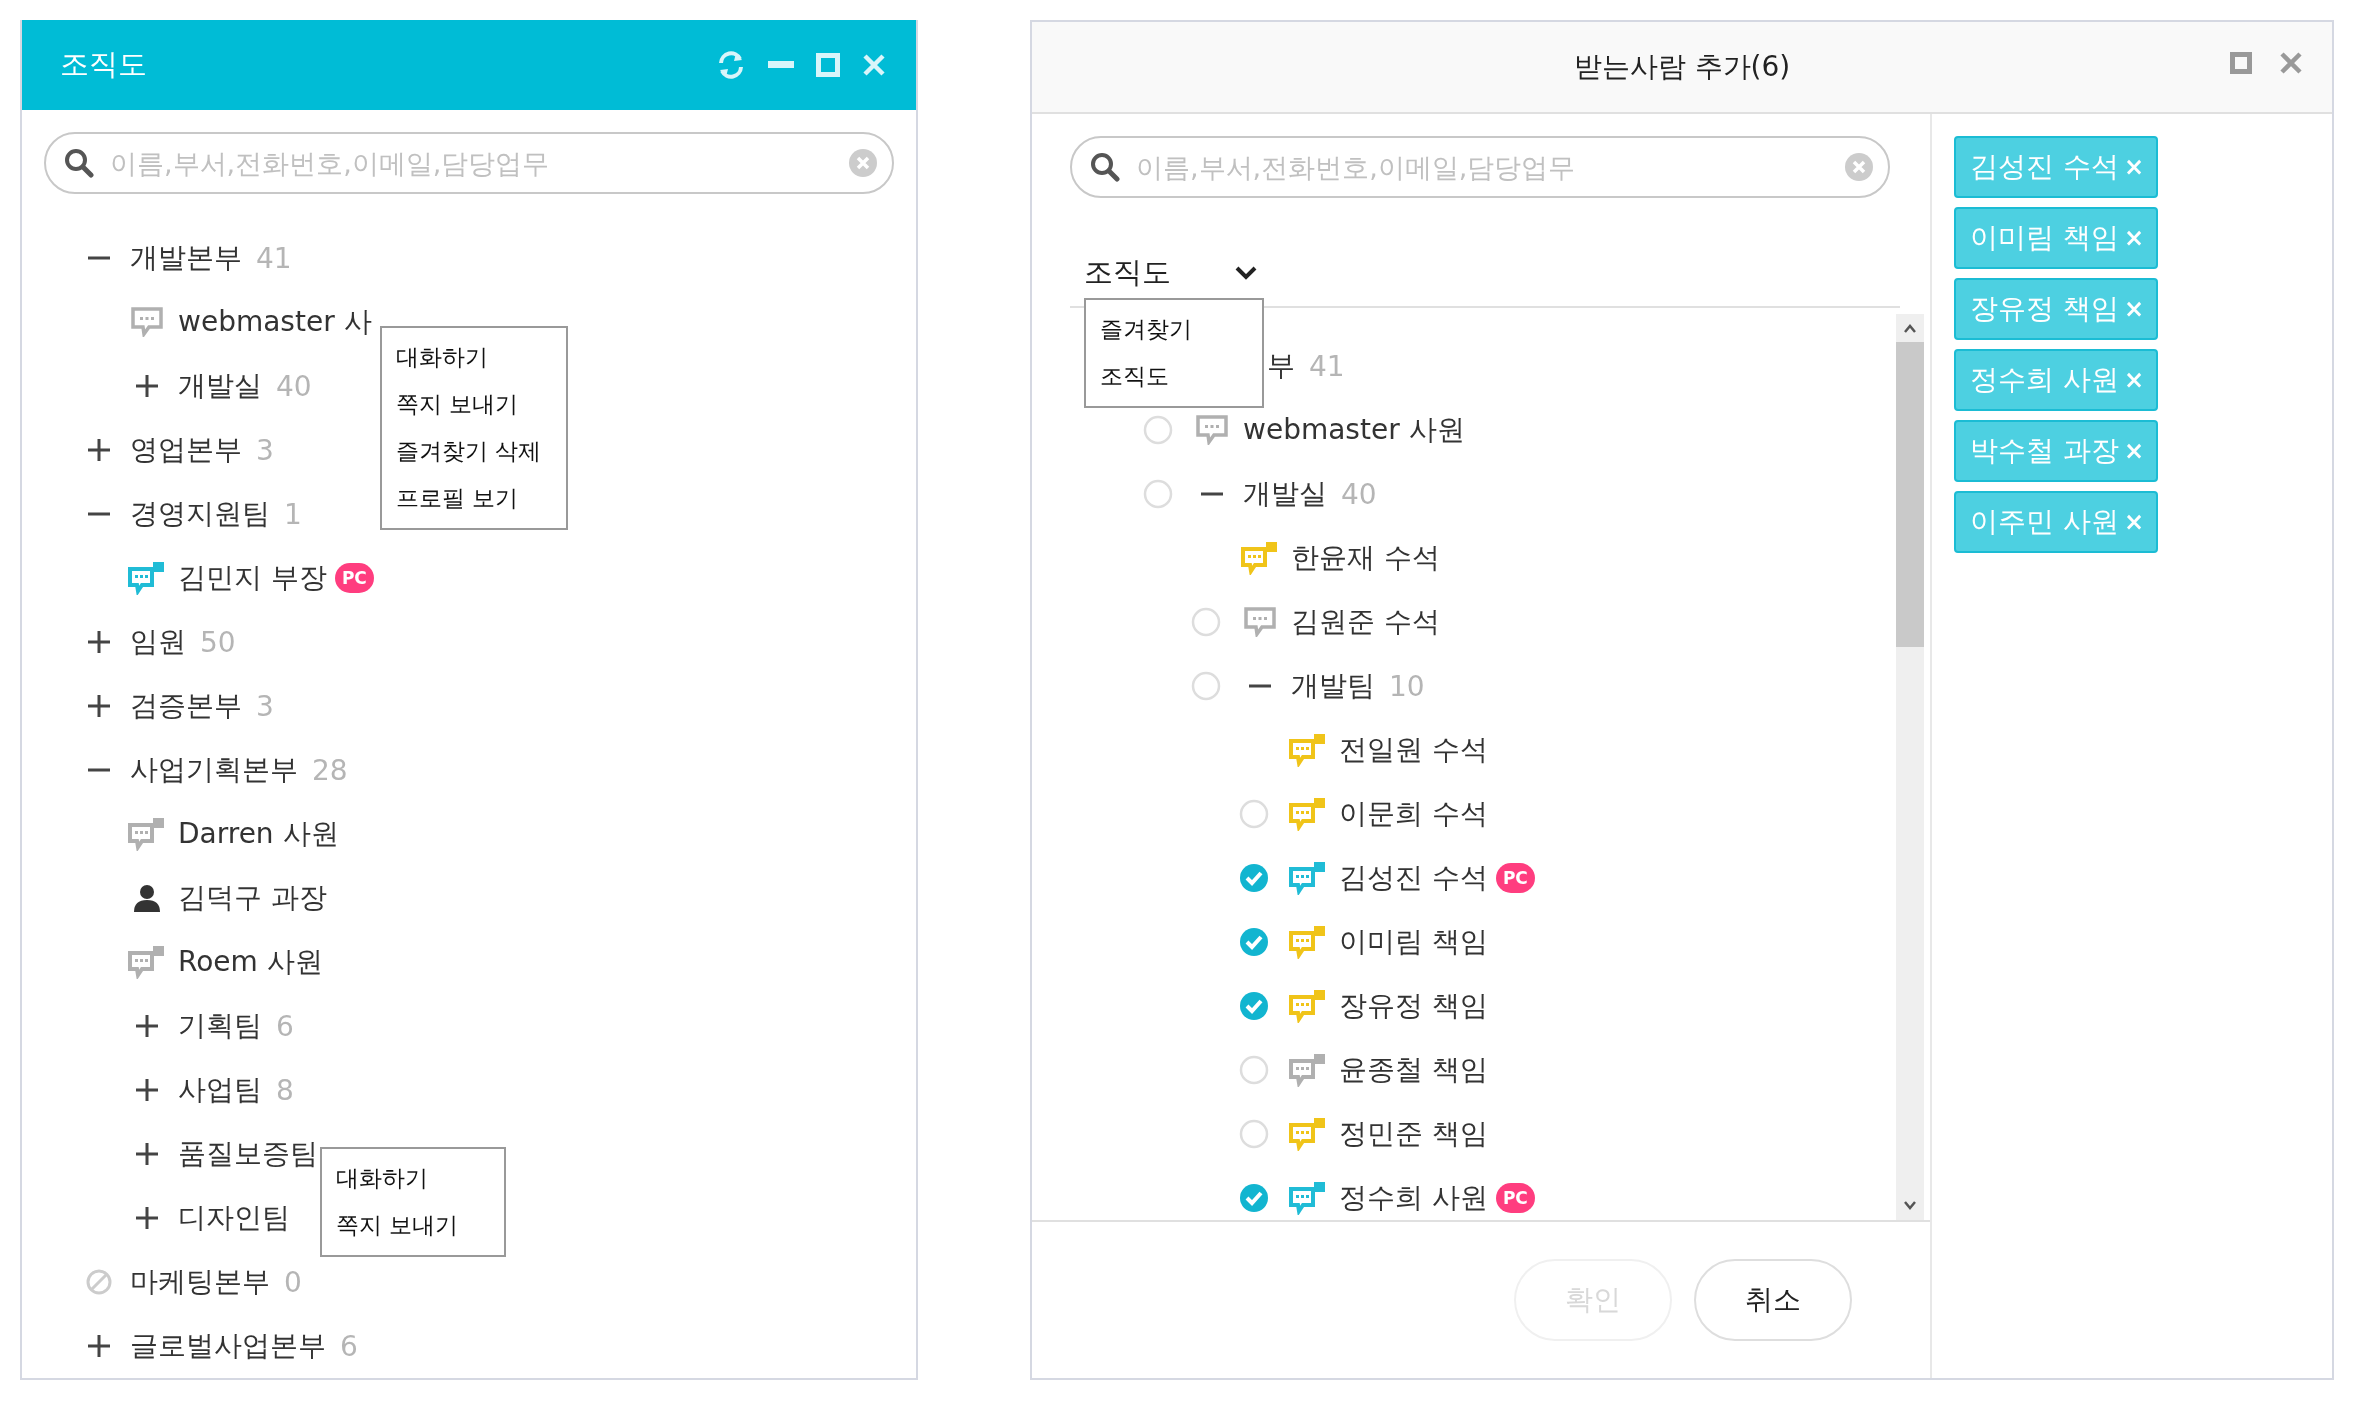  What do you see at coordinates (1413, 814) in the screenshot?
I see `member-name: 이문희 수석` at bounding box center [1413, 814].